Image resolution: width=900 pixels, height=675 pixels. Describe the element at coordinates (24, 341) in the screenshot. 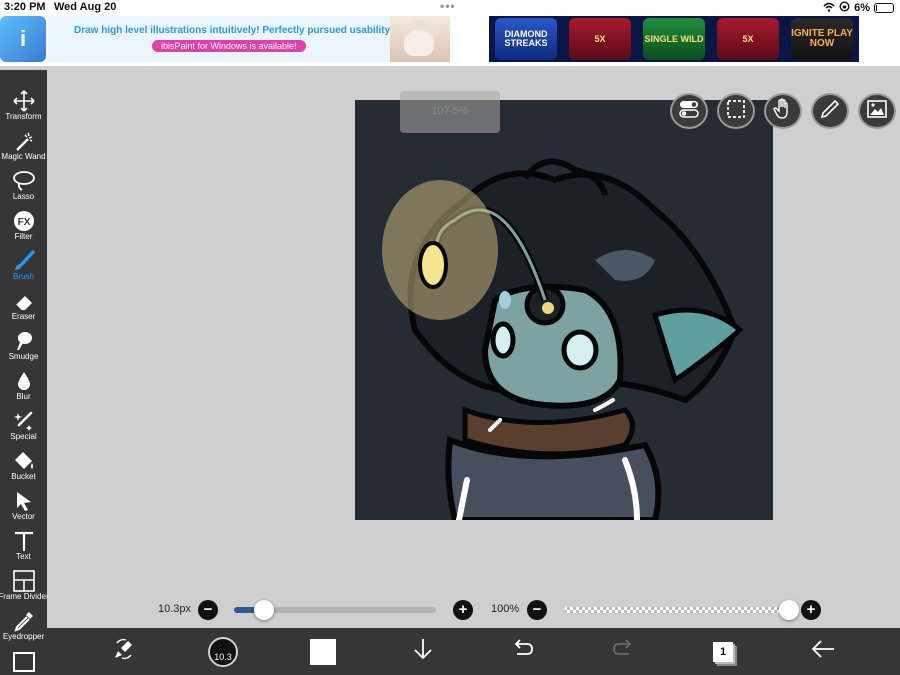

I see `smudge-icon` at that location.